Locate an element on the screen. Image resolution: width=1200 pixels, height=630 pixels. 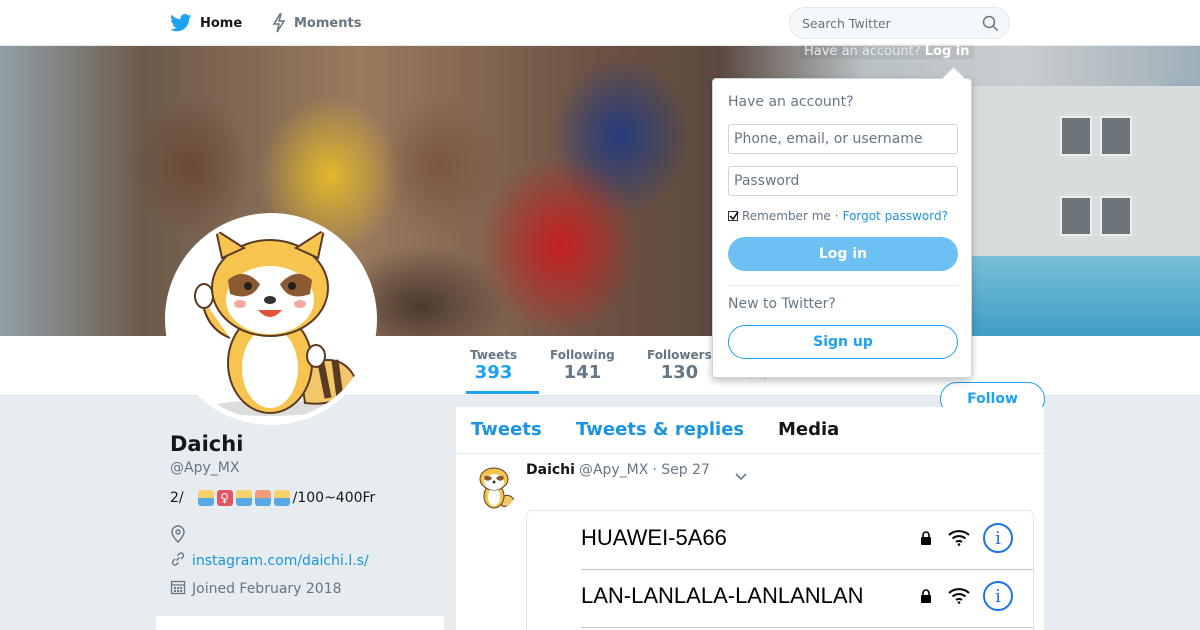
stat-label: Followers is located at coordinates (679, 355).